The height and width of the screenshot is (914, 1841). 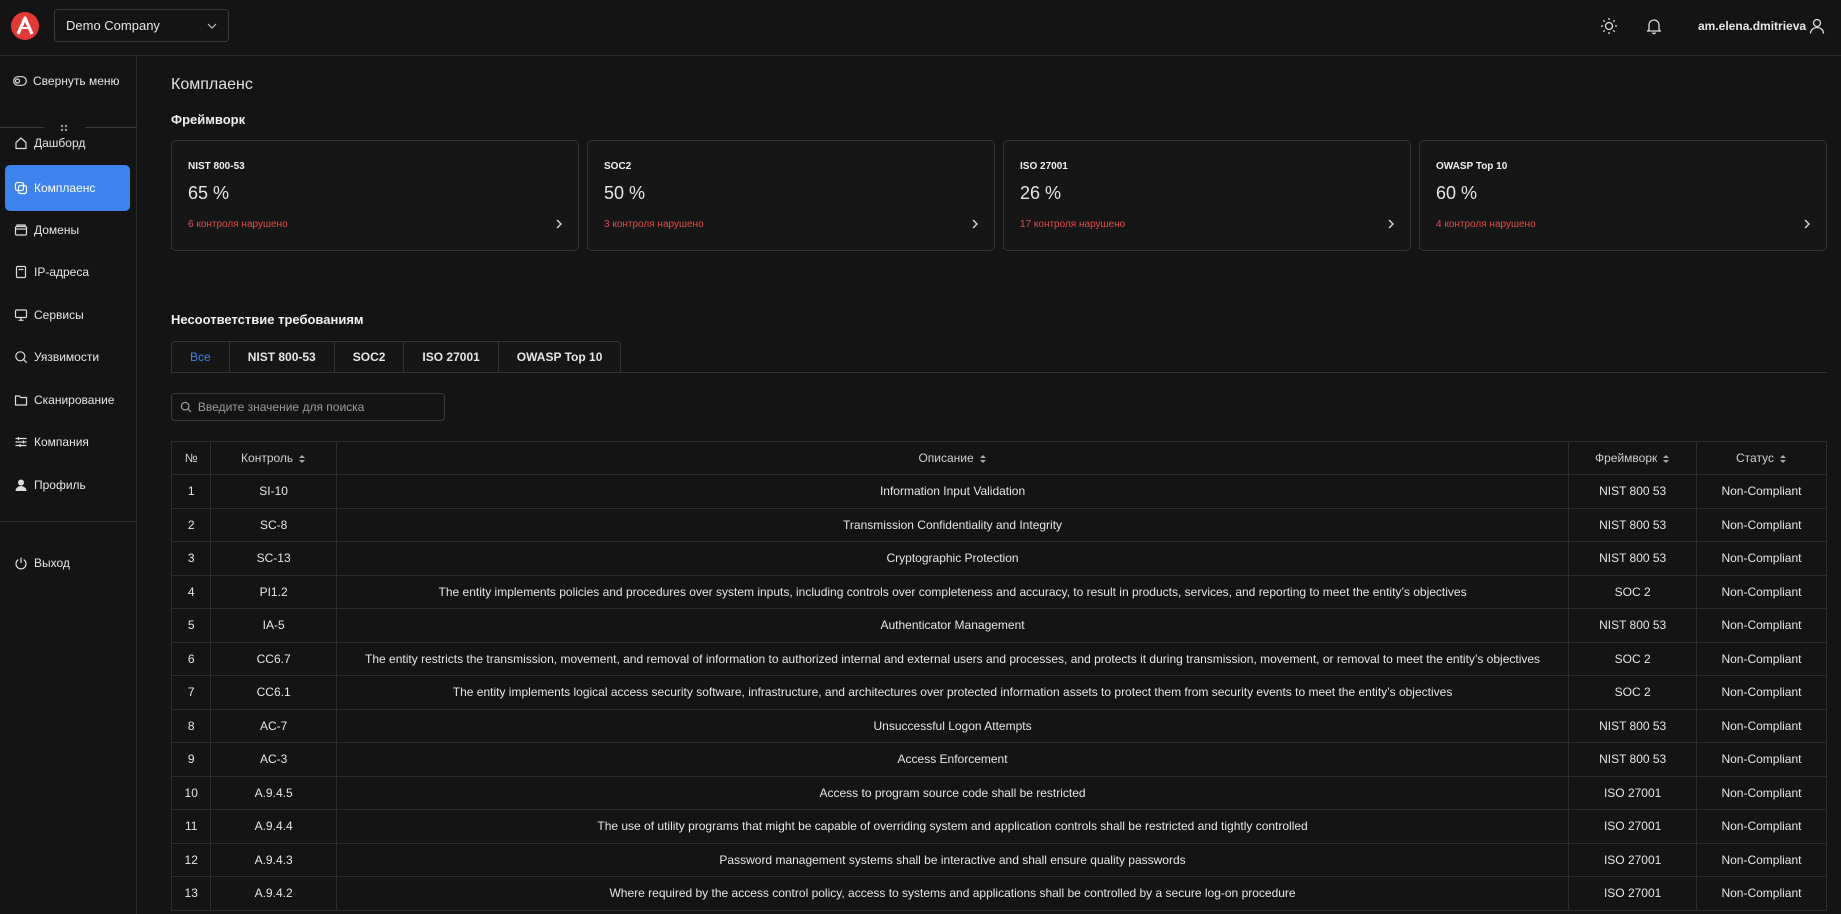 I want to click on sidebar-item-dashboard: Дашборд, so click(x=67, y=143).